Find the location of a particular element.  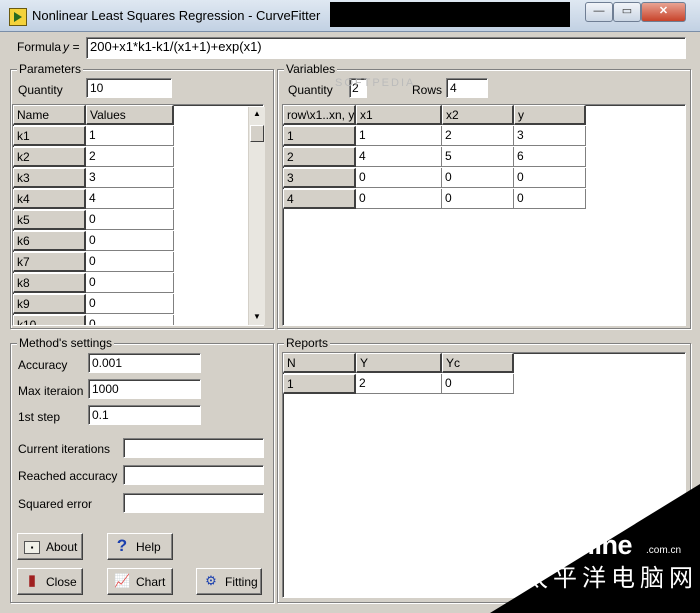

scroll-thumb is located at coordinates (257, 133).